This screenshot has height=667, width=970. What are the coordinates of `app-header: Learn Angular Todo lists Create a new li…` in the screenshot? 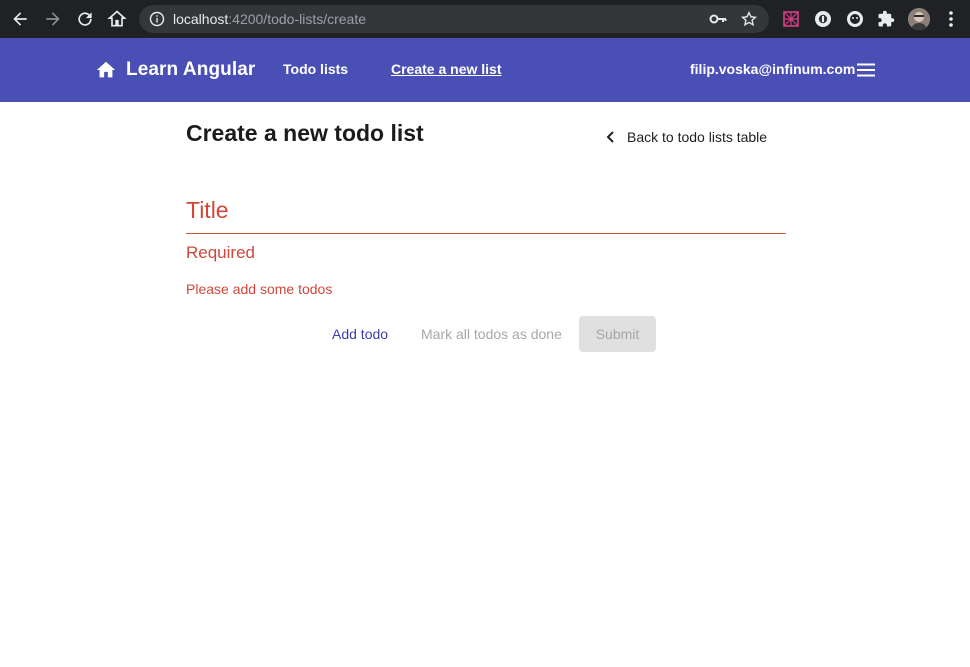 It's located at (485, 70).